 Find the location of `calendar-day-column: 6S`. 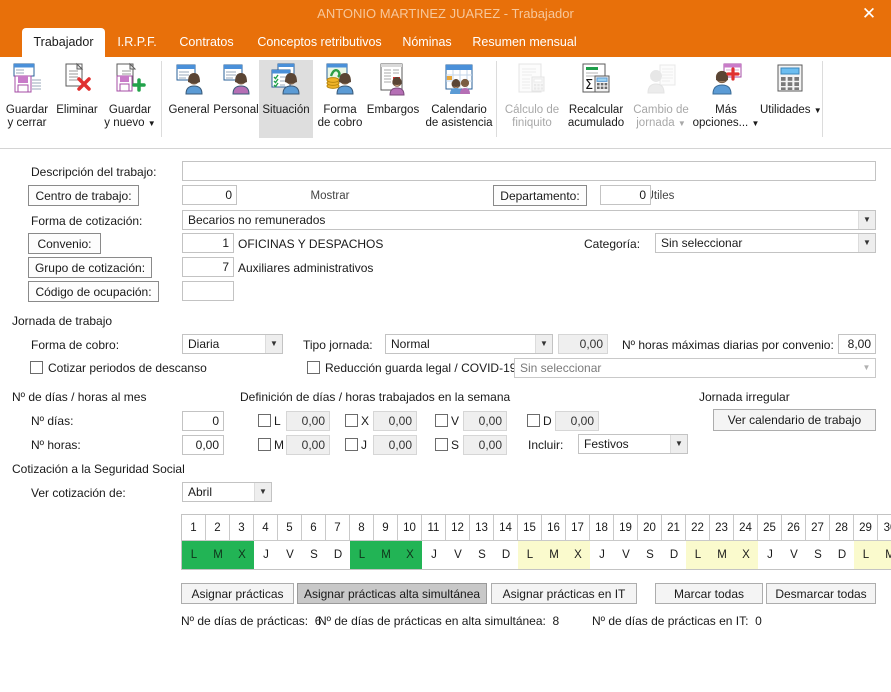

calendar-day-column: 6S is located at coordinates (314, 542).